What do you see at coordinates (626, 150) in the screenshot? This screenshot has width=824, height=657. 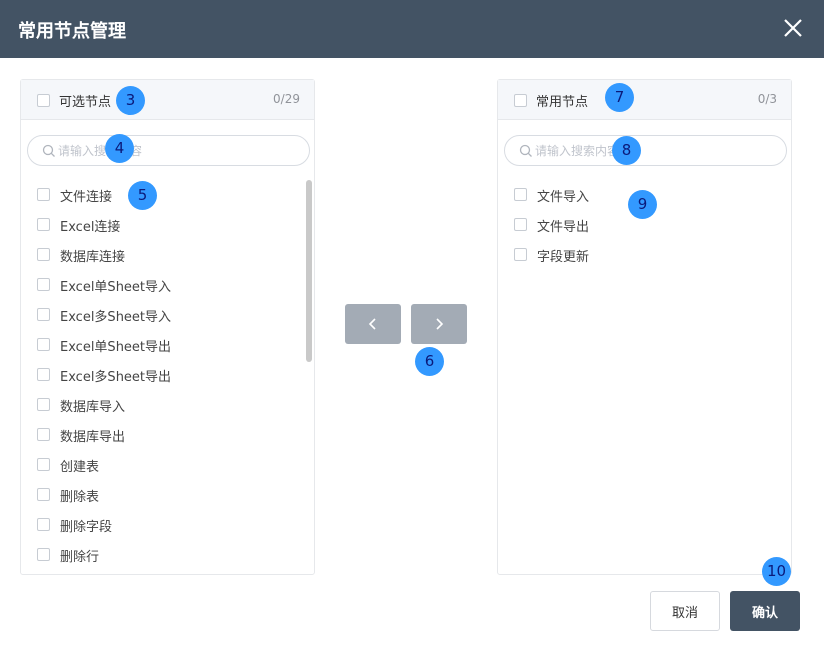 I see `annotation-marker: 8` at bounding box center [626, 150].